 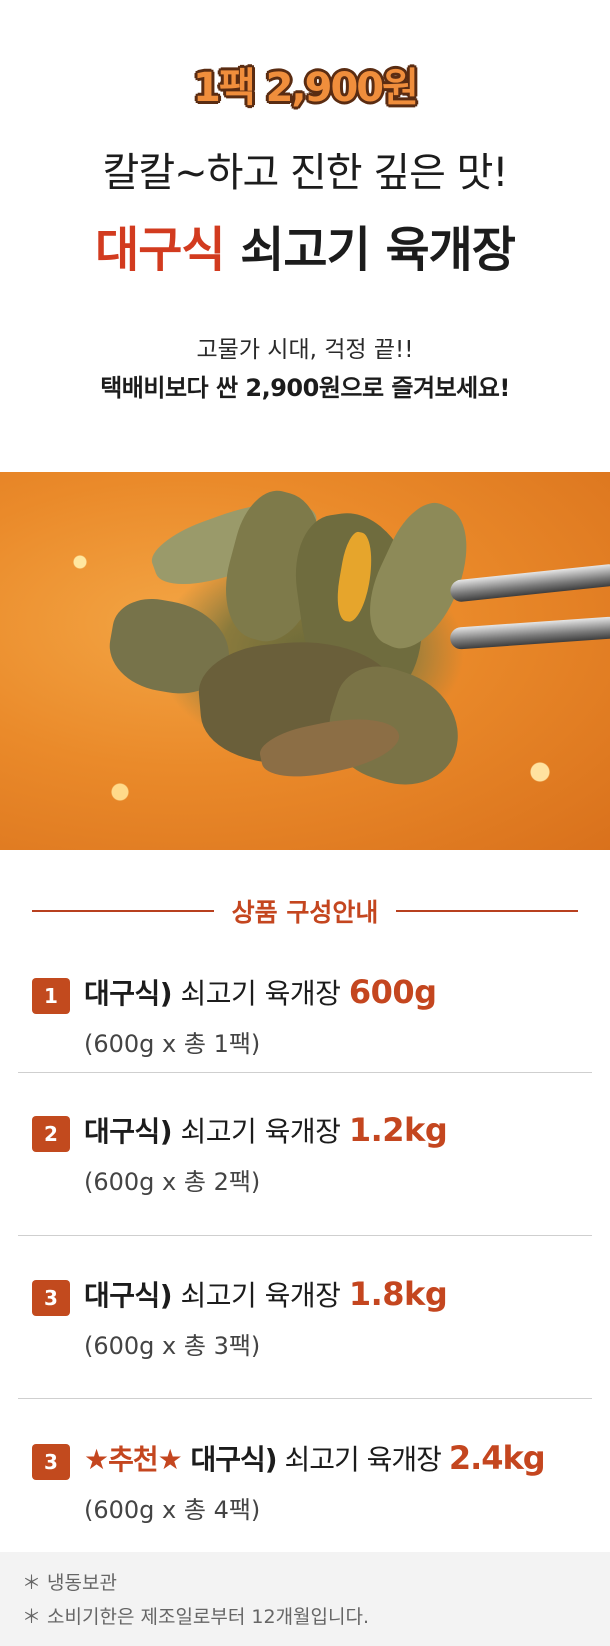 I want to click on option-size: 1.8kg, so click(x=398, y=1294).